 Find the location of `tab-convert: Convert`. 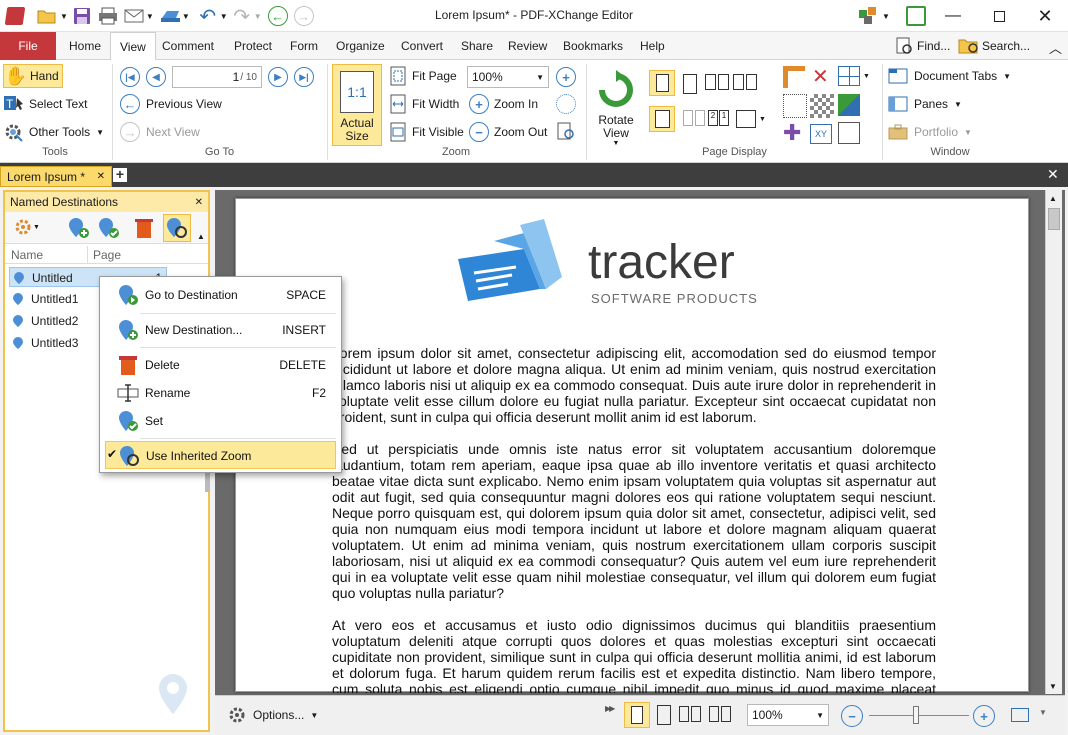

tab-convert: Convert is located at coordinates (422, 46).